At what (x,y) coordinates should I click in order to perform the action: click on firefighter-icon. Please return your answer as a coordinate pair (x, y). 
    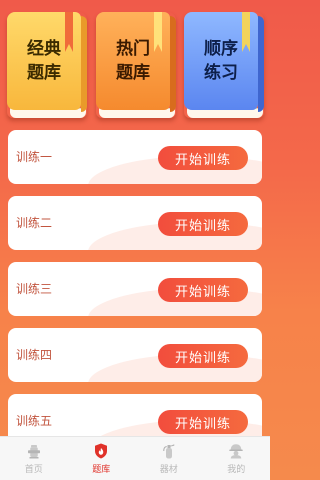
    Looking at the image, I should click on (236, 451).